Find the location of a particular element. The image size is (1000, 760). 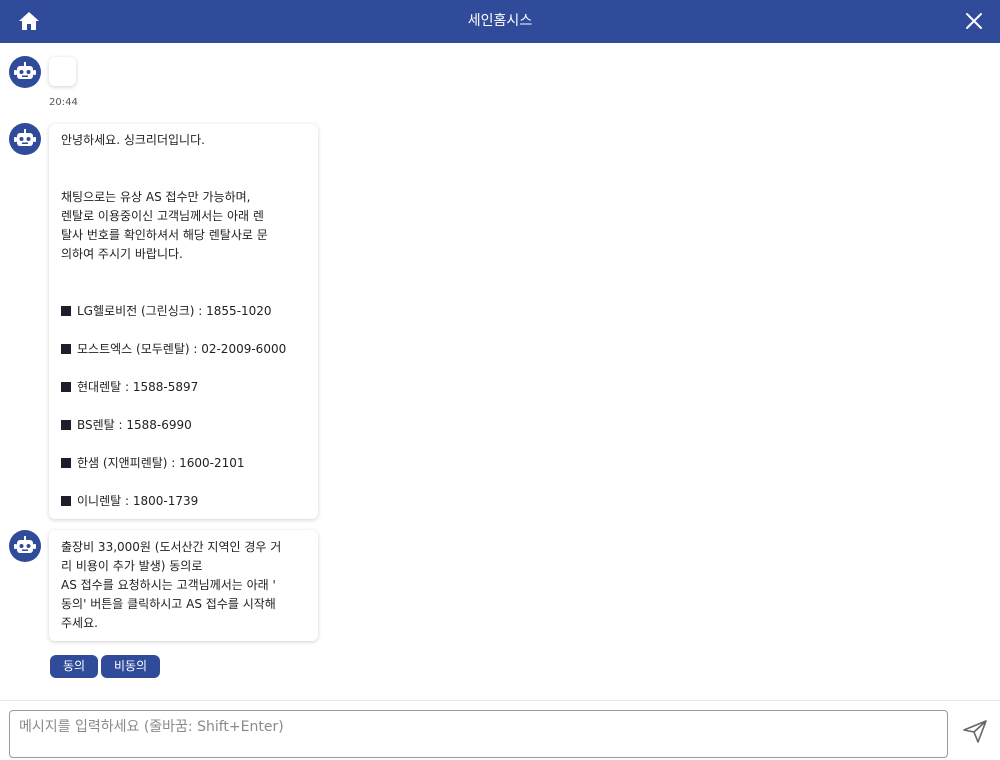

rental-list-item: 모스트엑스 (모두렌탈) : 02-2009-6000 is located at coordinates (173, 349).